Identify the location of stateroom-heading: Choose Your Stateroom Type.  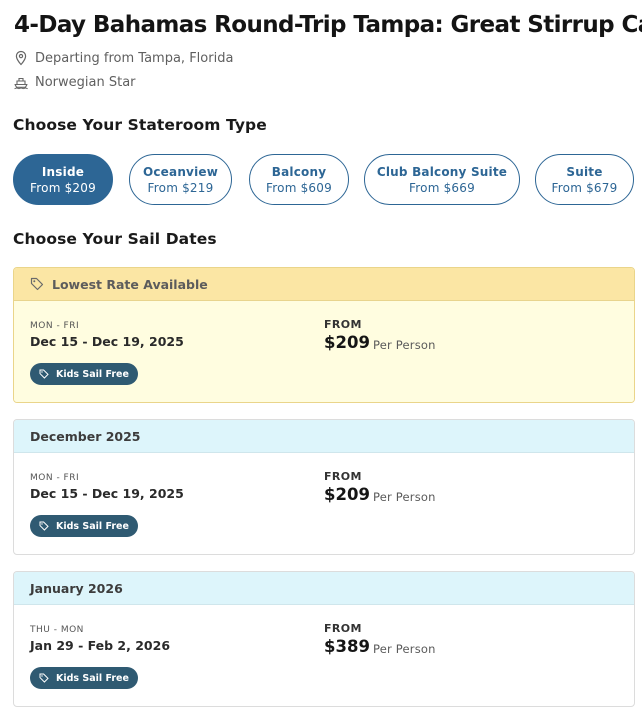
(140, 125).